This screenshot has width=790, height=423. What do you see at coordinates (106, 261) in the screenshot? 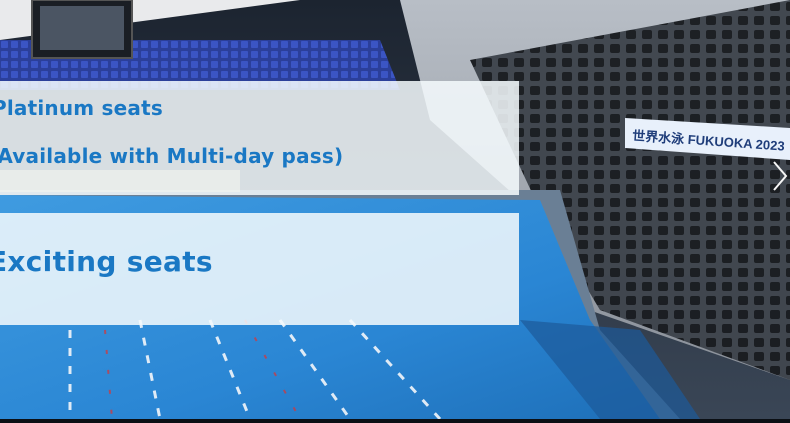
I see `exciting-seats-title: Exciting seats` at bounding box center [106, 261].